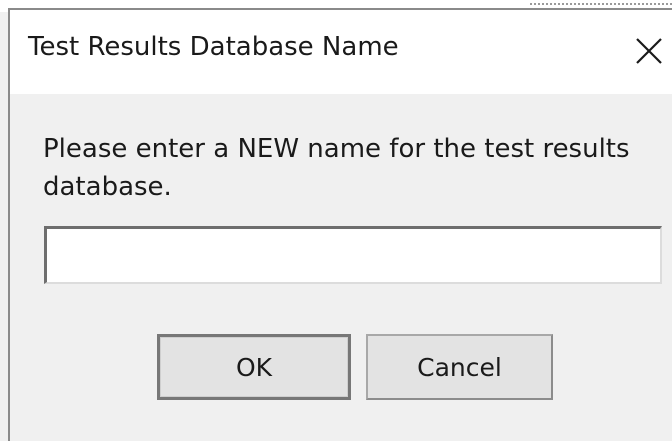 Image resolution: width=672 pixels, height=441 pixels. I want to click on cancel-button-label: Cancel, so click(459, 367).